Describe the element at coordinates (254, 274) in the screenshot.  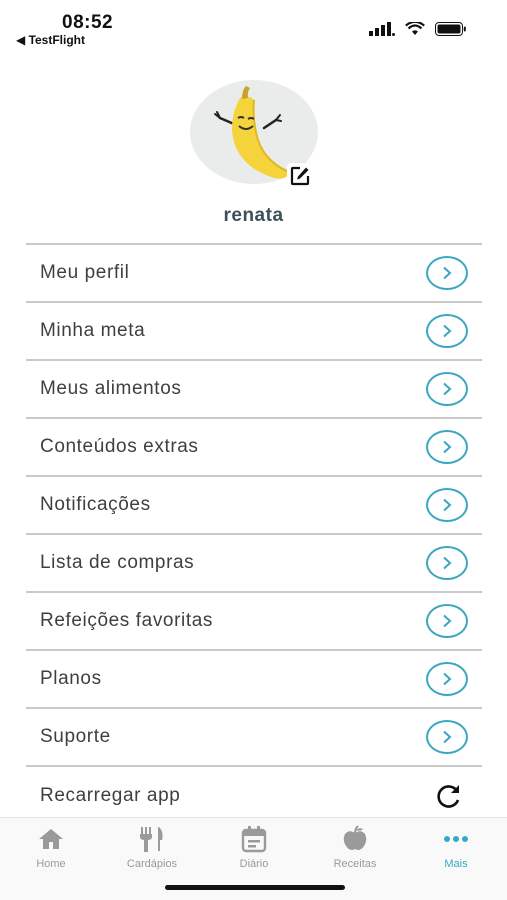
I see `menu-item-meu-perfil: Meu perfil` at that location.